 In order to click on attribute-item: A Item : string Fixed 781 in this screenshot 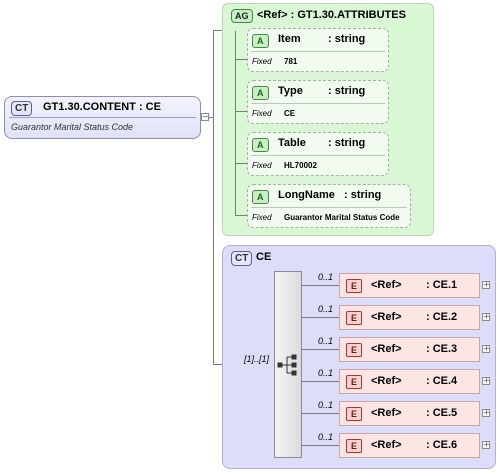, I will do `click(318, 50)`.